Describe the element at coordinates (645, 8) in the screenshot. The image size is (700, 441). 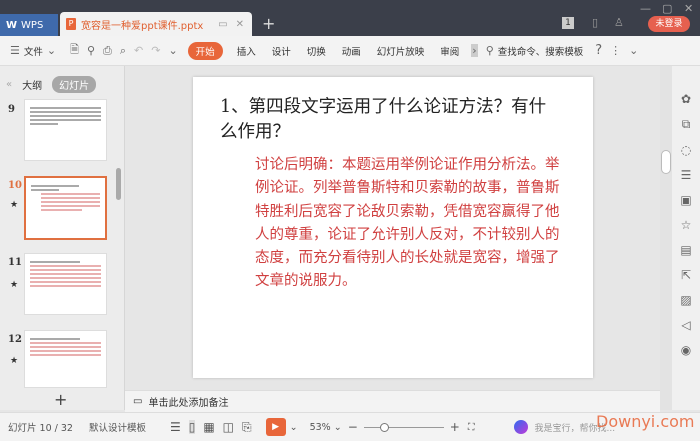
I see `minimize-button: —` at that location.